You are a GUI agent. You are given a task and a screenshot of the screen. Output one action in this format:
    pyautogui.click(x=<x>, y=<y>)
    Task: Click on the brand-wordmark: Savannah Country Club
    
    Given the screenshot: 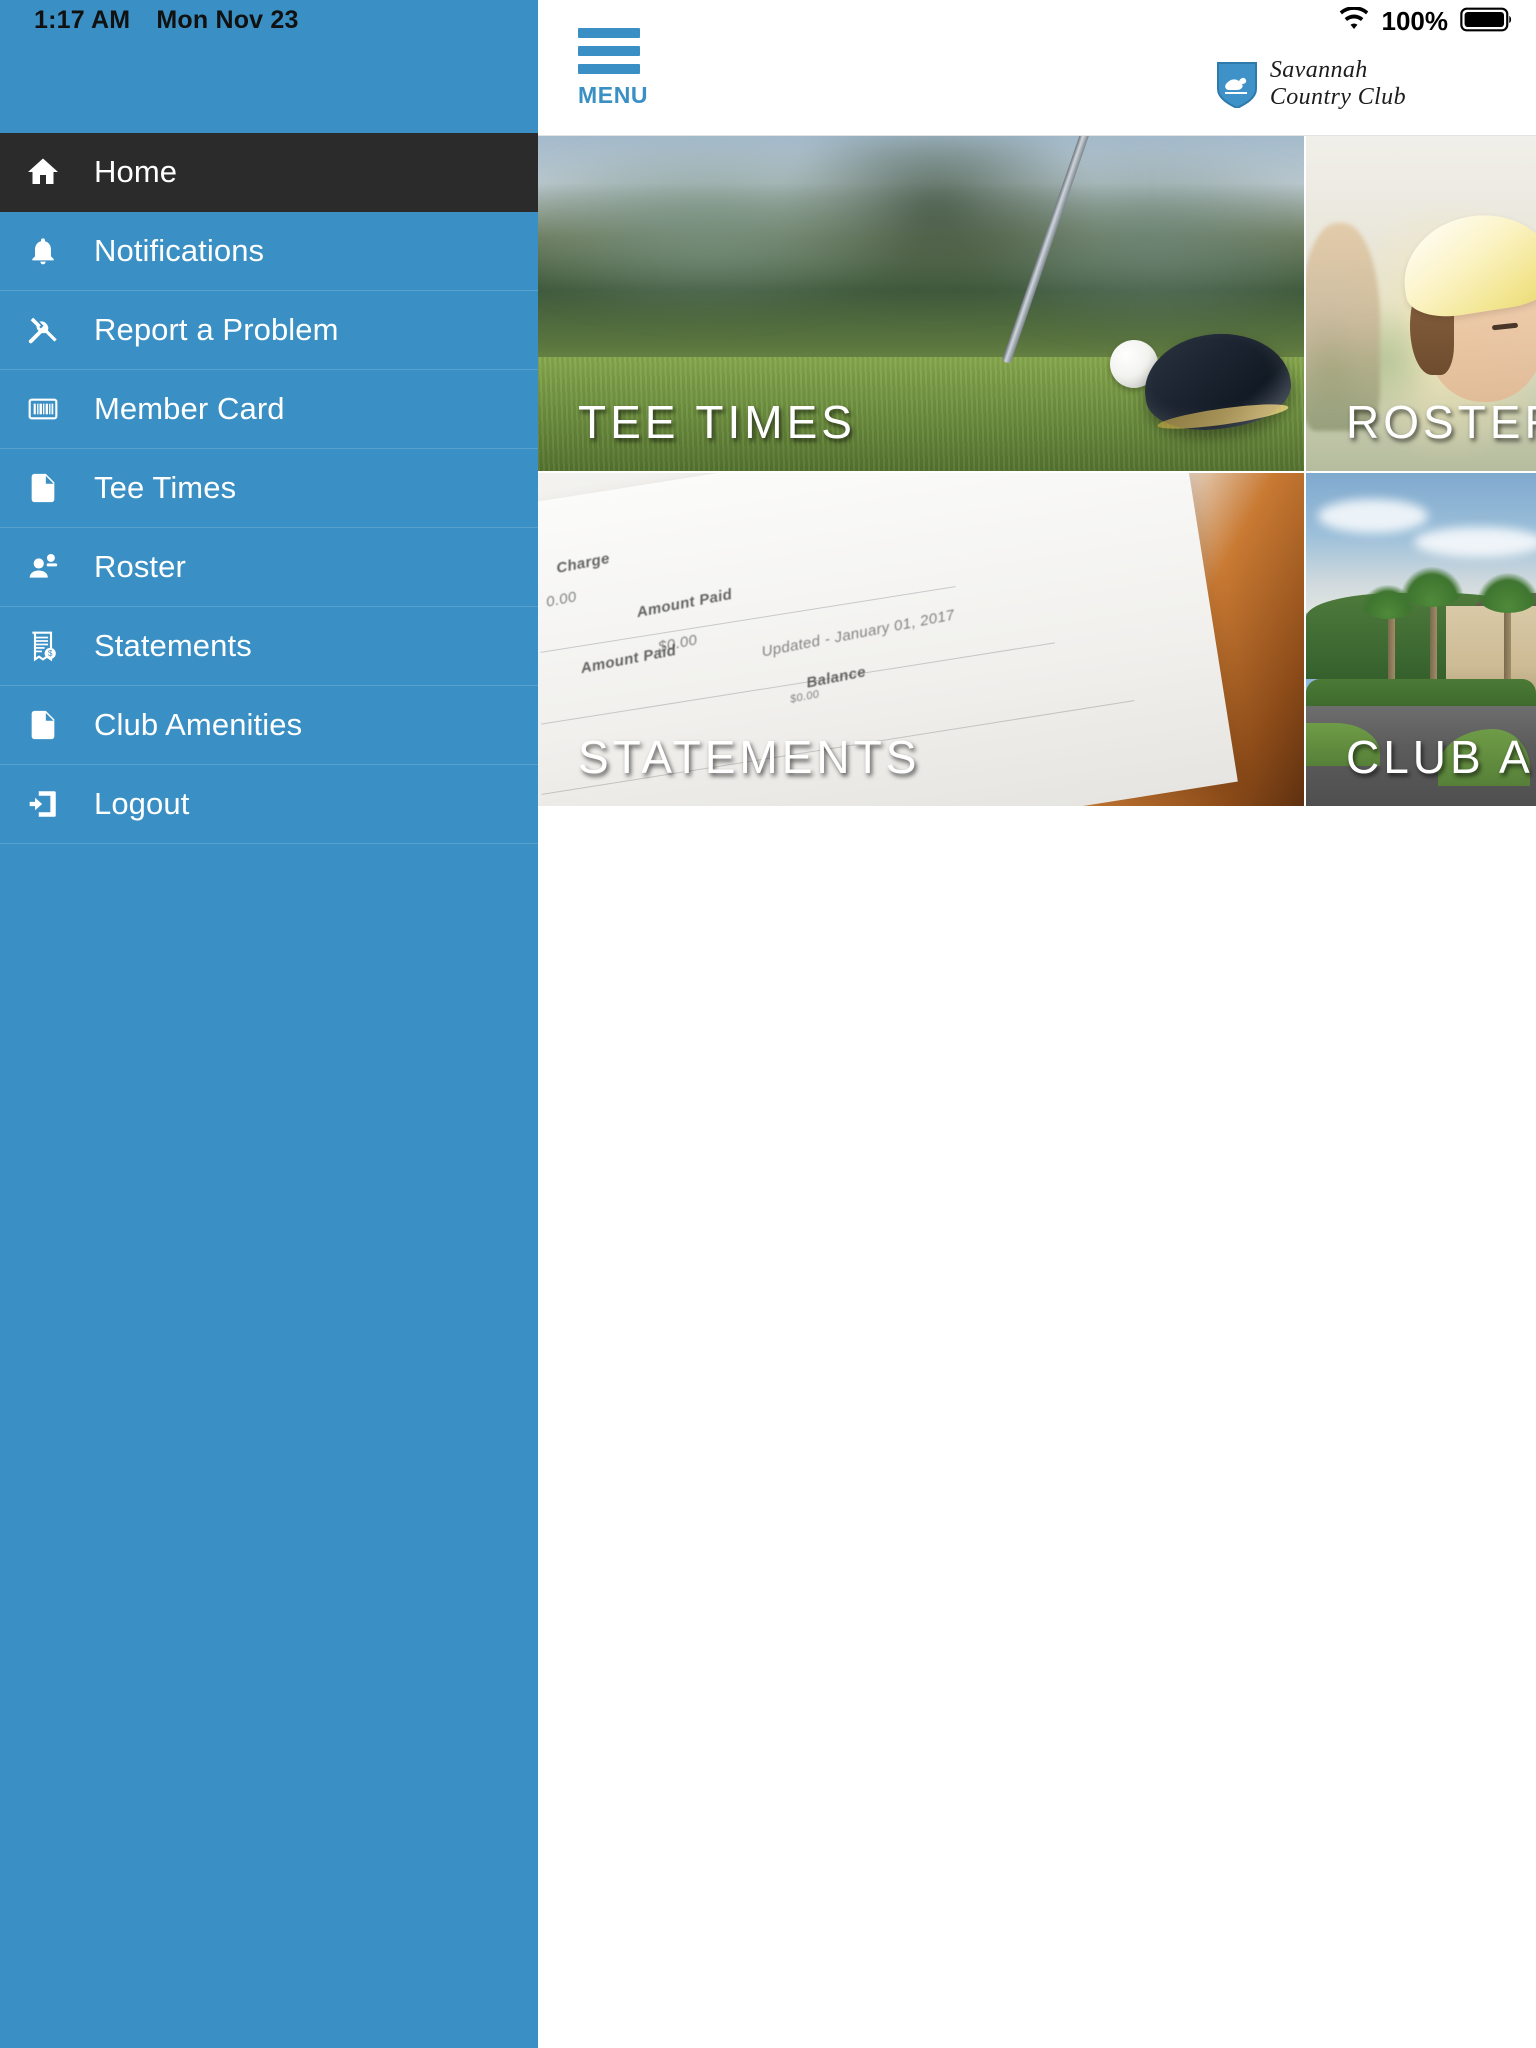 What is the action you would take?
    pyautogui.click(x=1338, y=83)
    